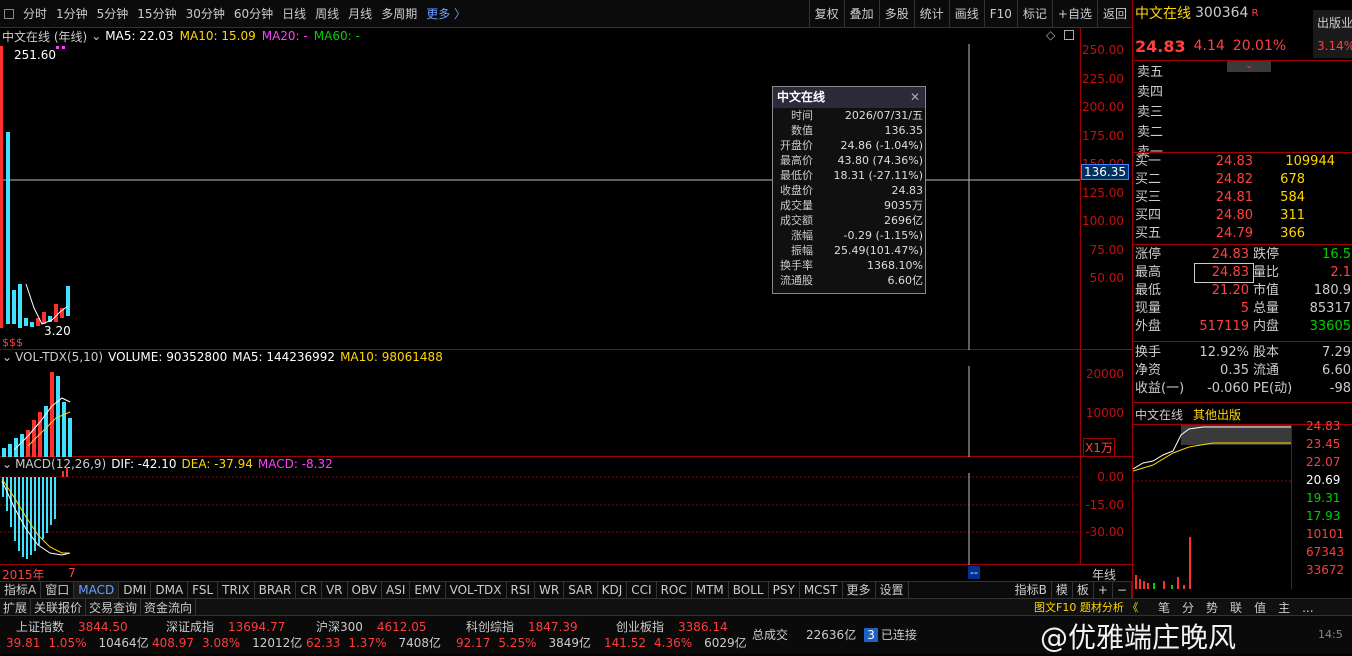 This screenshot has width=1352, height=656. What do you see at coordinates (859, 590) in the screenshot?
I see `indicator-tab: 更多` at bounding box center [859, 590].